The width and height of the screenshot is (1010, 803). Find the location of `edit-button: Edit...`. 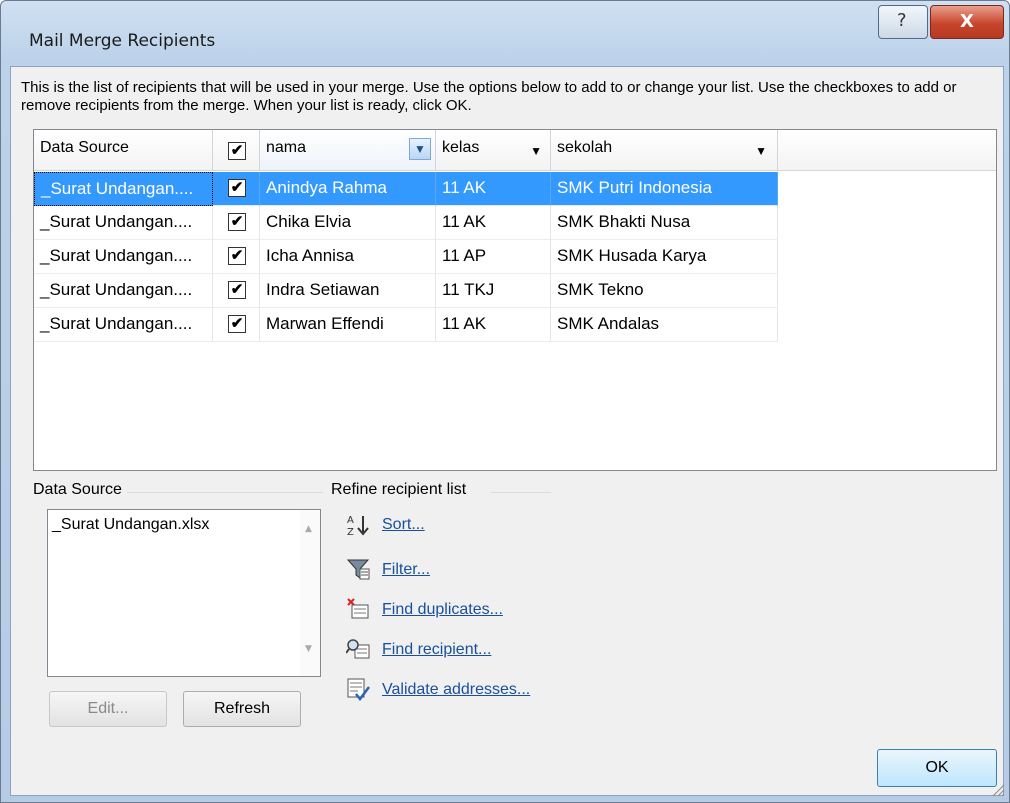

edit-button: Edit... is located at coordinates (108, 709).